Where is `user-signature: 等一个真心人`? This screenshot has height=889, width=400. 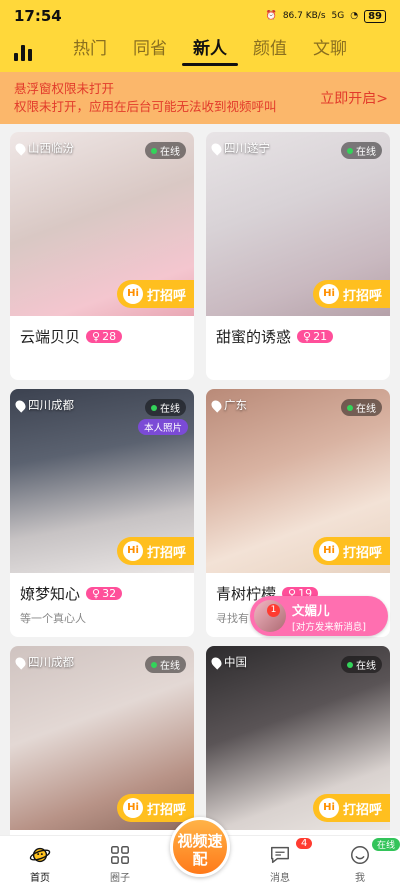
user-signature: 等一个真心人 is located at coordinates (53, 618).